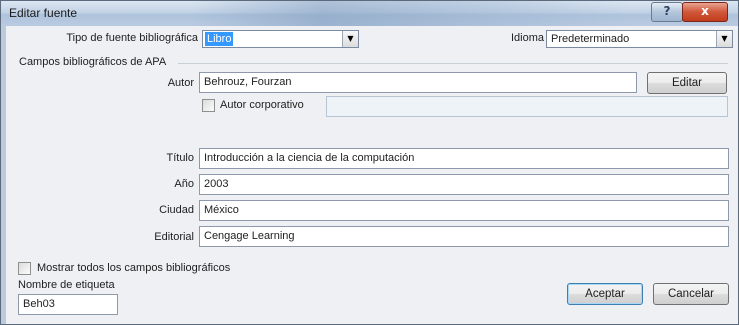 The image size is (739, 325). Describe the element at coordinates (639, 39) in the screenshot. I see `language-dropdown: Predeterminado ▼` at that location.